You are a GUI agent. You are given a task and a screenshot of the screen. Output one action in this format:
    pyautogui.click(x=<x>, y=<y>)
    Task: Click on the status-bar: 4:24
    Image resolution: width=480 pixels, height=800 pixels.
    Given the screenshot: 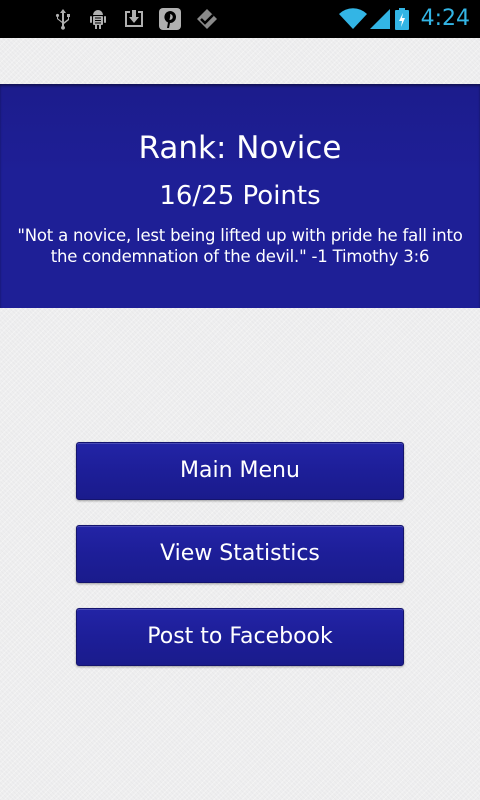 What is the action you would take?
    pyautogui.click(x=240, y=19)
    